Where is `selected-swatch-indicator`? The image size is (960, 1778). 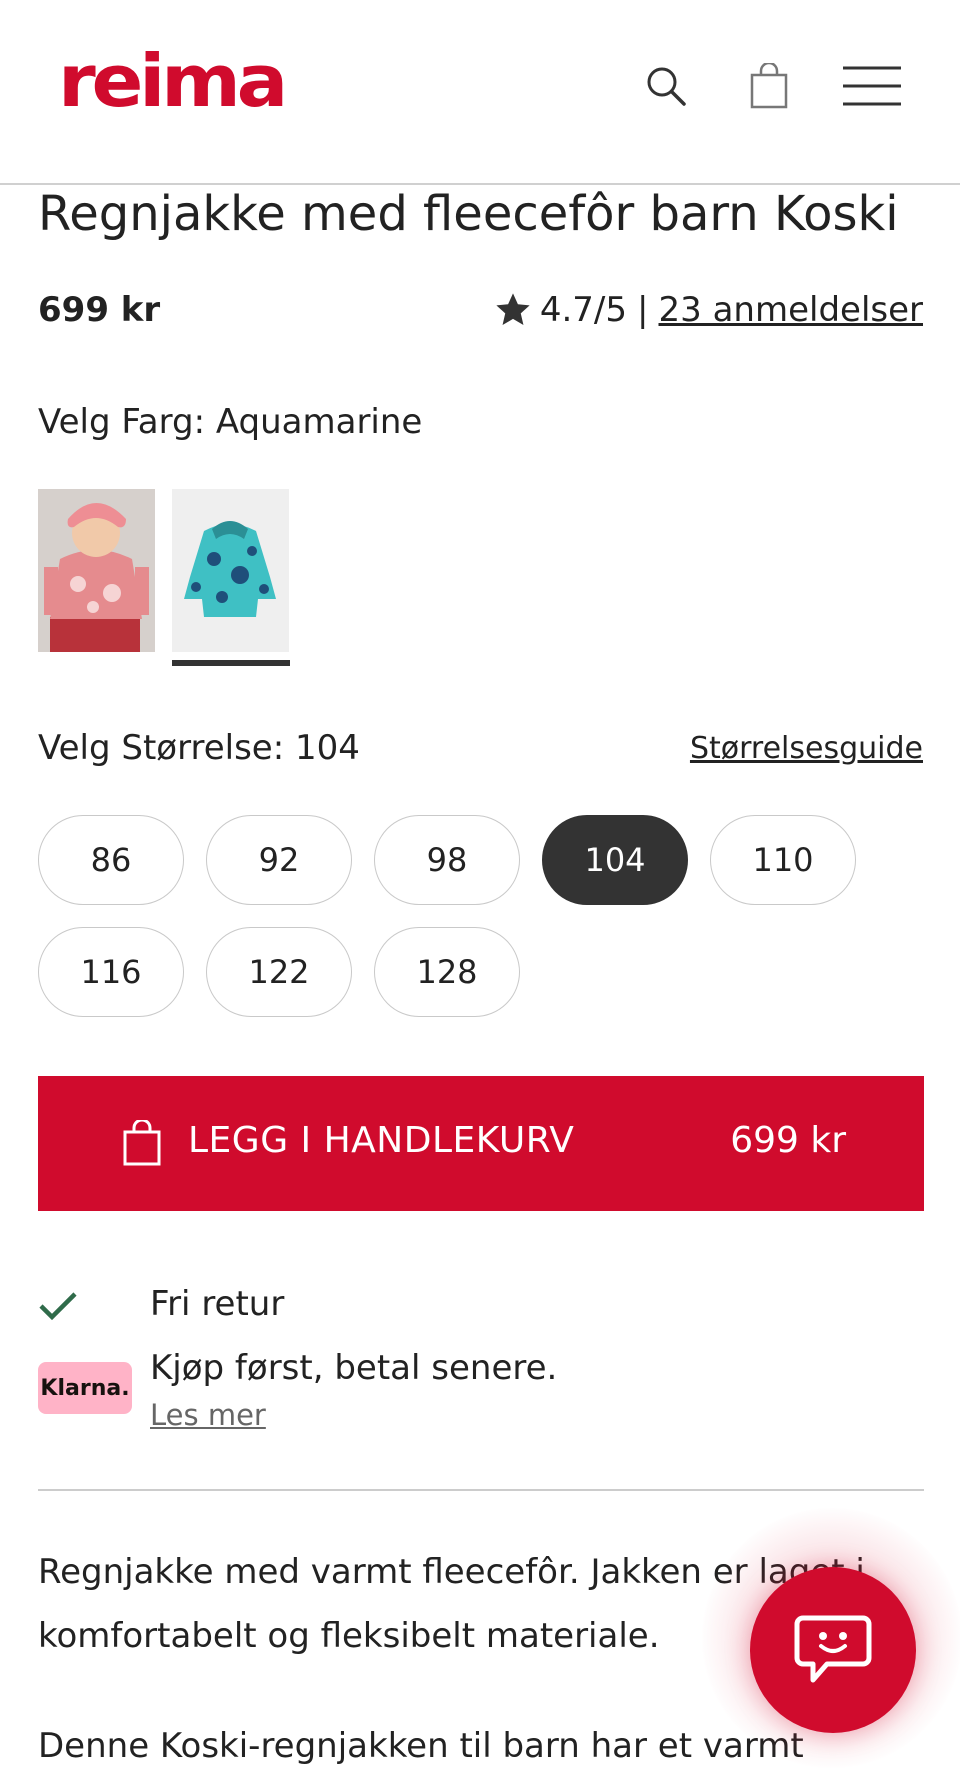
selected-swatch-indicator is located at coordinates (231, 663).